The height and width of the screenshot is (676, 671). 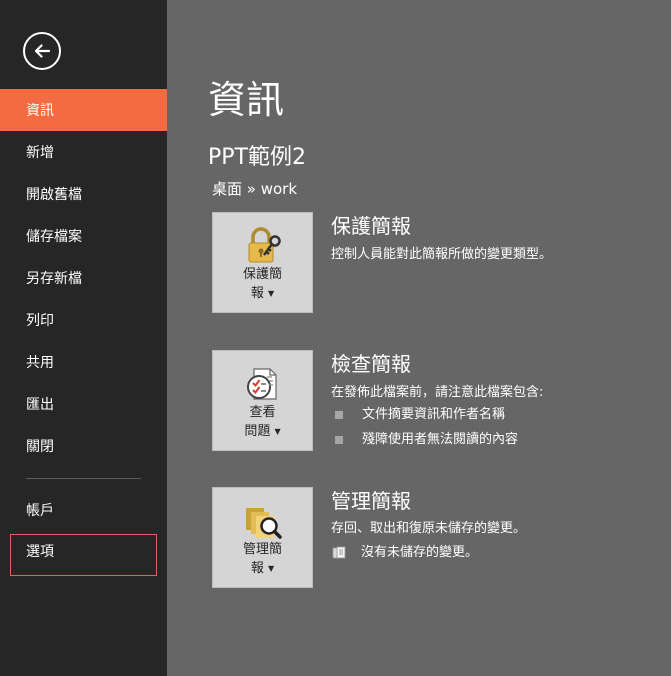 I want to click on bullet-text: 殘障使用者無法閱讀的內容, so click(x=440, y=439).